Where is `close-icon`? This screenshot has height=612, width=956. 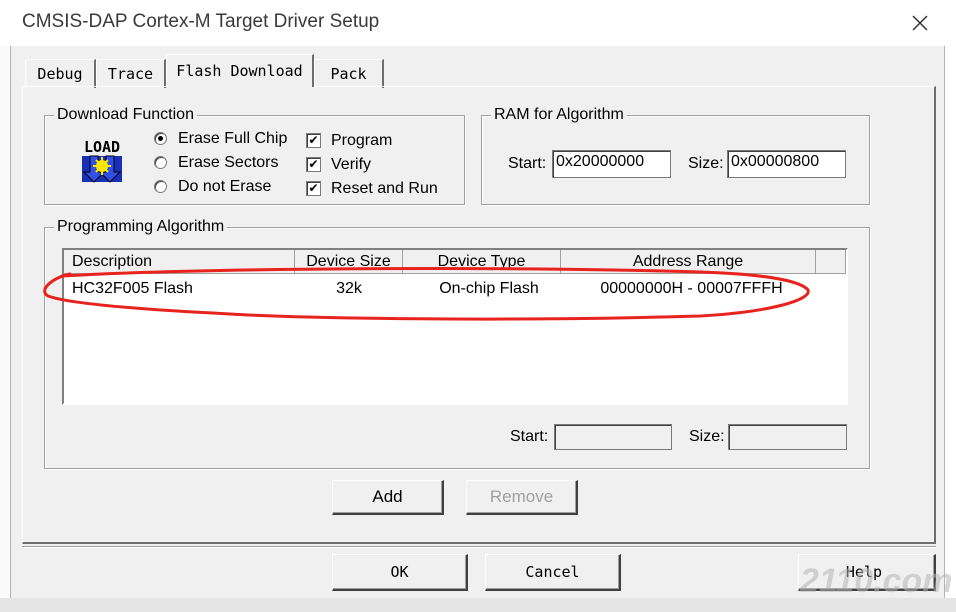
close-icon is located at coordinates (920, 23).